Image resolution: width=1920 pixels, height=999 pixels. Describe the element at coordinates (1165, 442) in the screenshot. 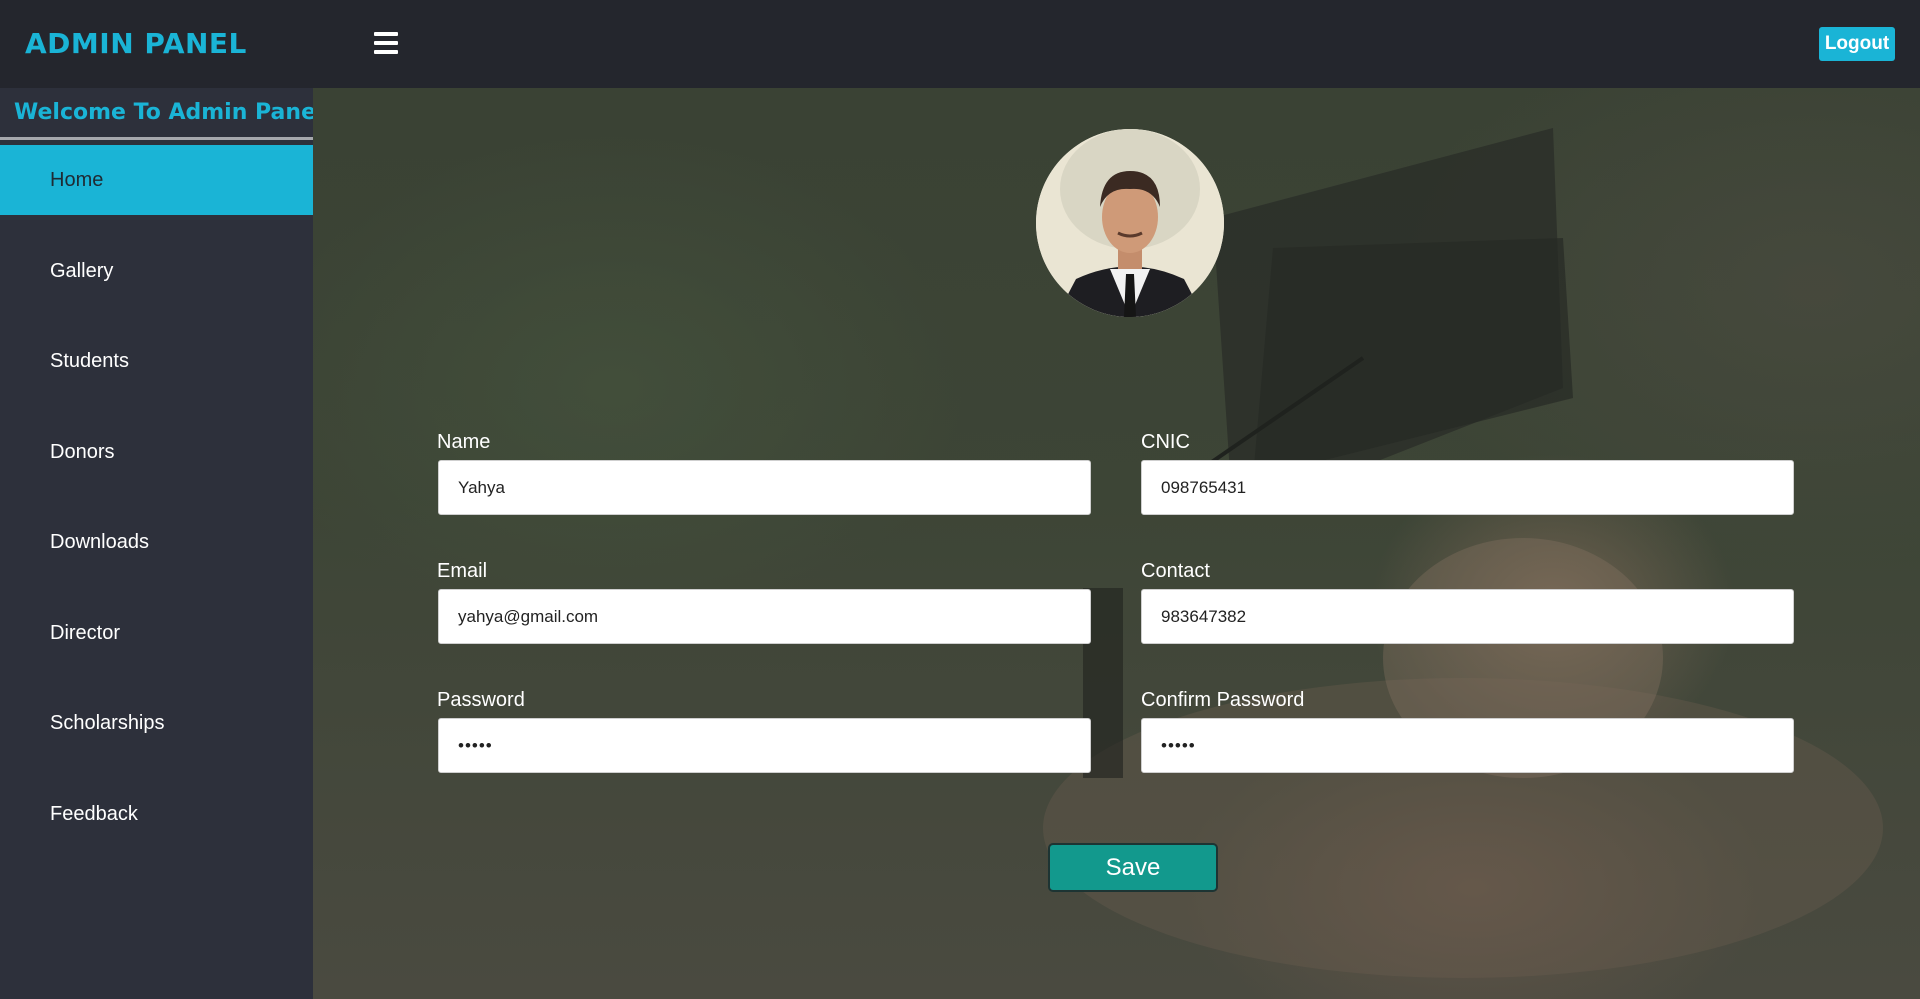

I see `cnic-label: CNIC` at that location.